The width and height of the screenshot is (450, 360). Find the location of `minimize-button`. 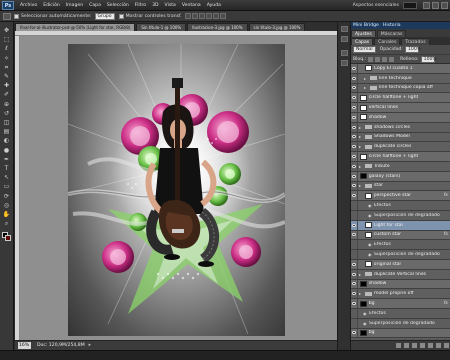

minimize-button is located at coordinates (426, 5).